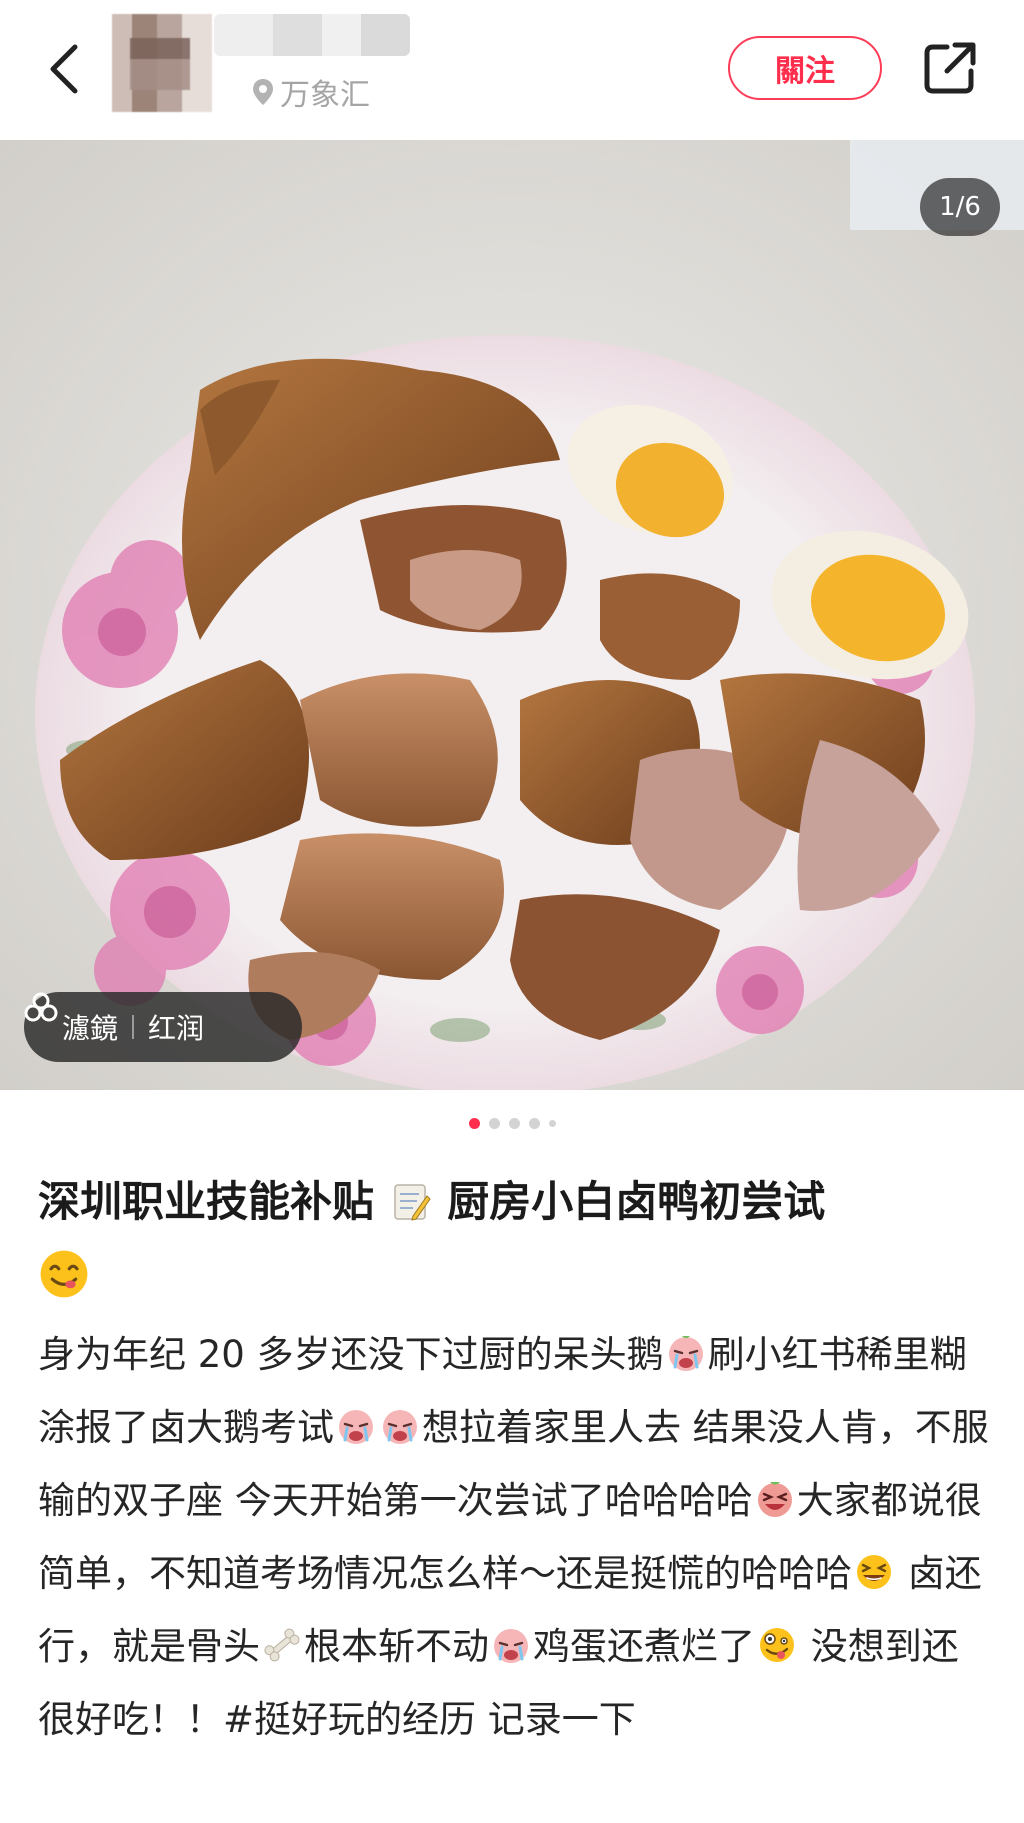 The image size is (1024, 1823). Describe the element at coordinates (429, 1719) in the screenshot. I see `hashtag-link: #挺好玩的经历 记录一下` at that location.